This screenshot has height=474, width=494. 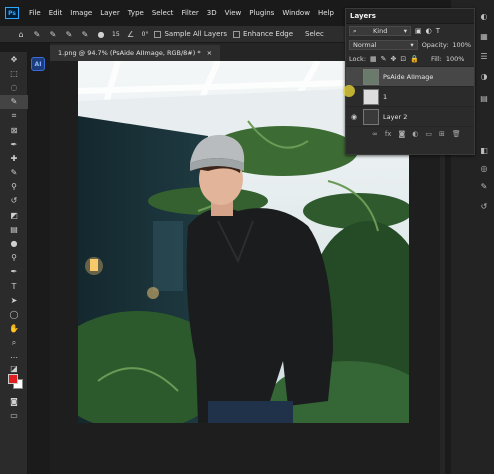 What do you see at coordinates (410, 133) in the screenshot?
I see `layers-footer: ∞ fx ◙ ◐ ▭ ⊞ 🗑` at bounding box center [410, 133].